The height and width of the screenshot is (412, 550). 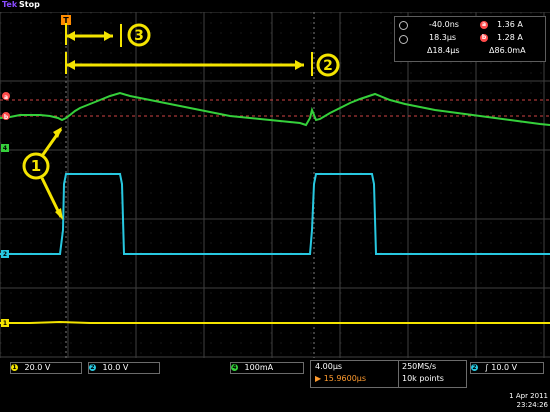 I want to click on trigger-level-value: 10.0 V, so click(x=504, y=367).